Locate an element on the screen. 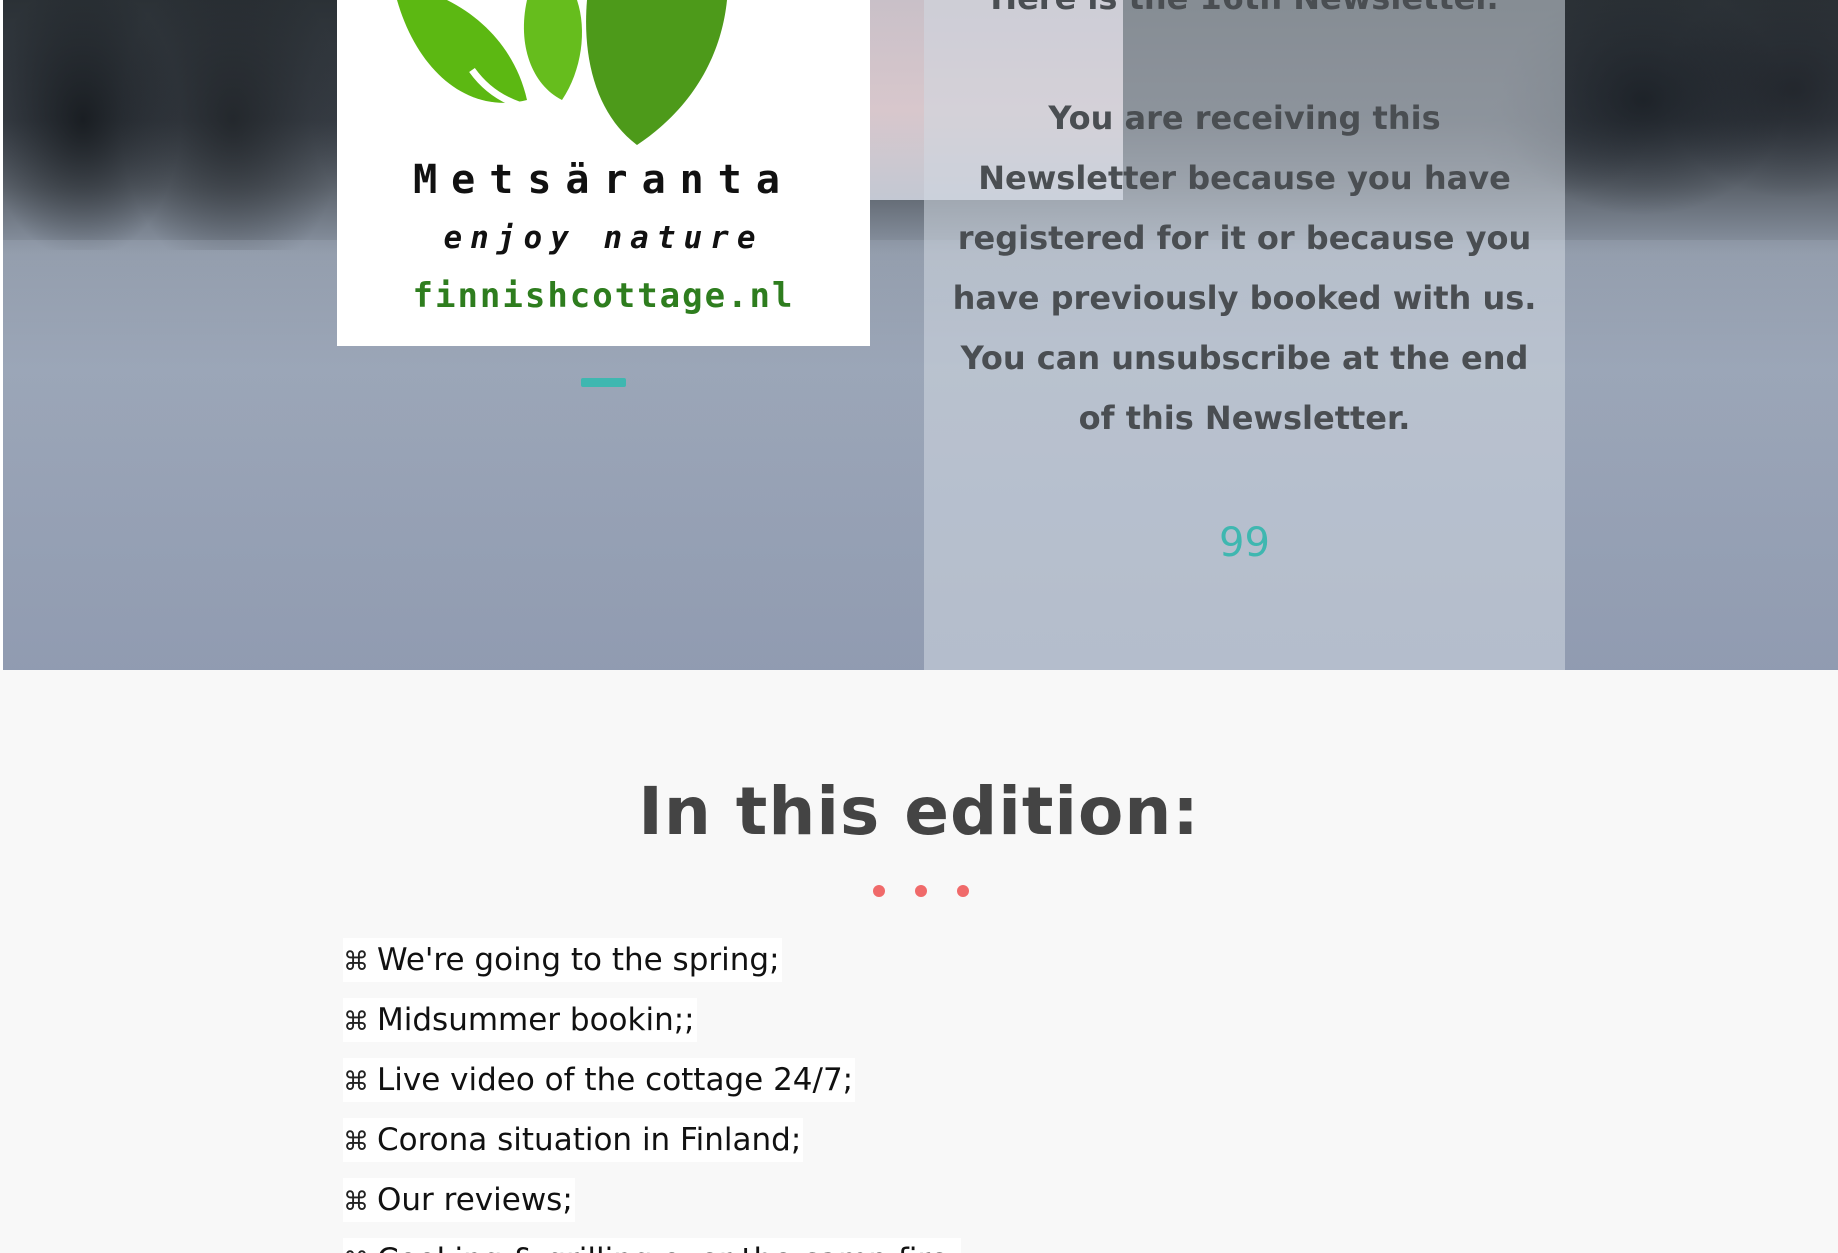 This screenshot has height=1253, width=1838. list-item-label: Corona situation in Finland; is located at coordinates (589, 1140).